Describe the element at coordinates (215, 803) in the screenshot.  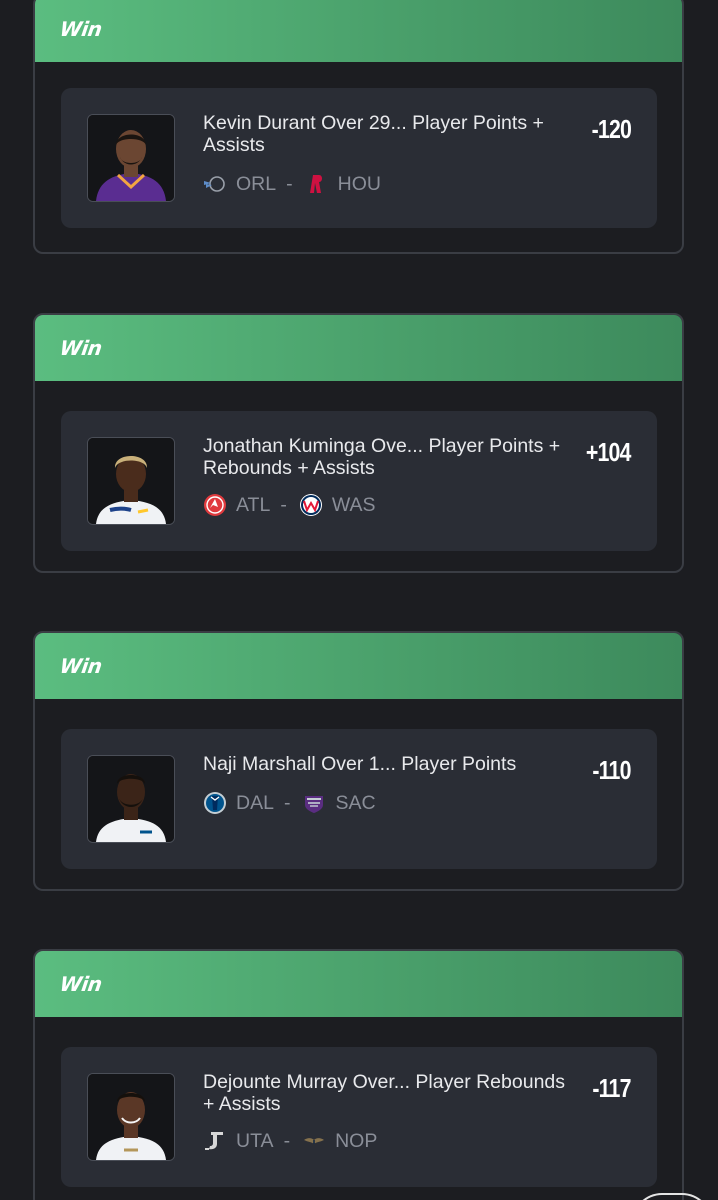
I see `dal-logo-icon` at that location.